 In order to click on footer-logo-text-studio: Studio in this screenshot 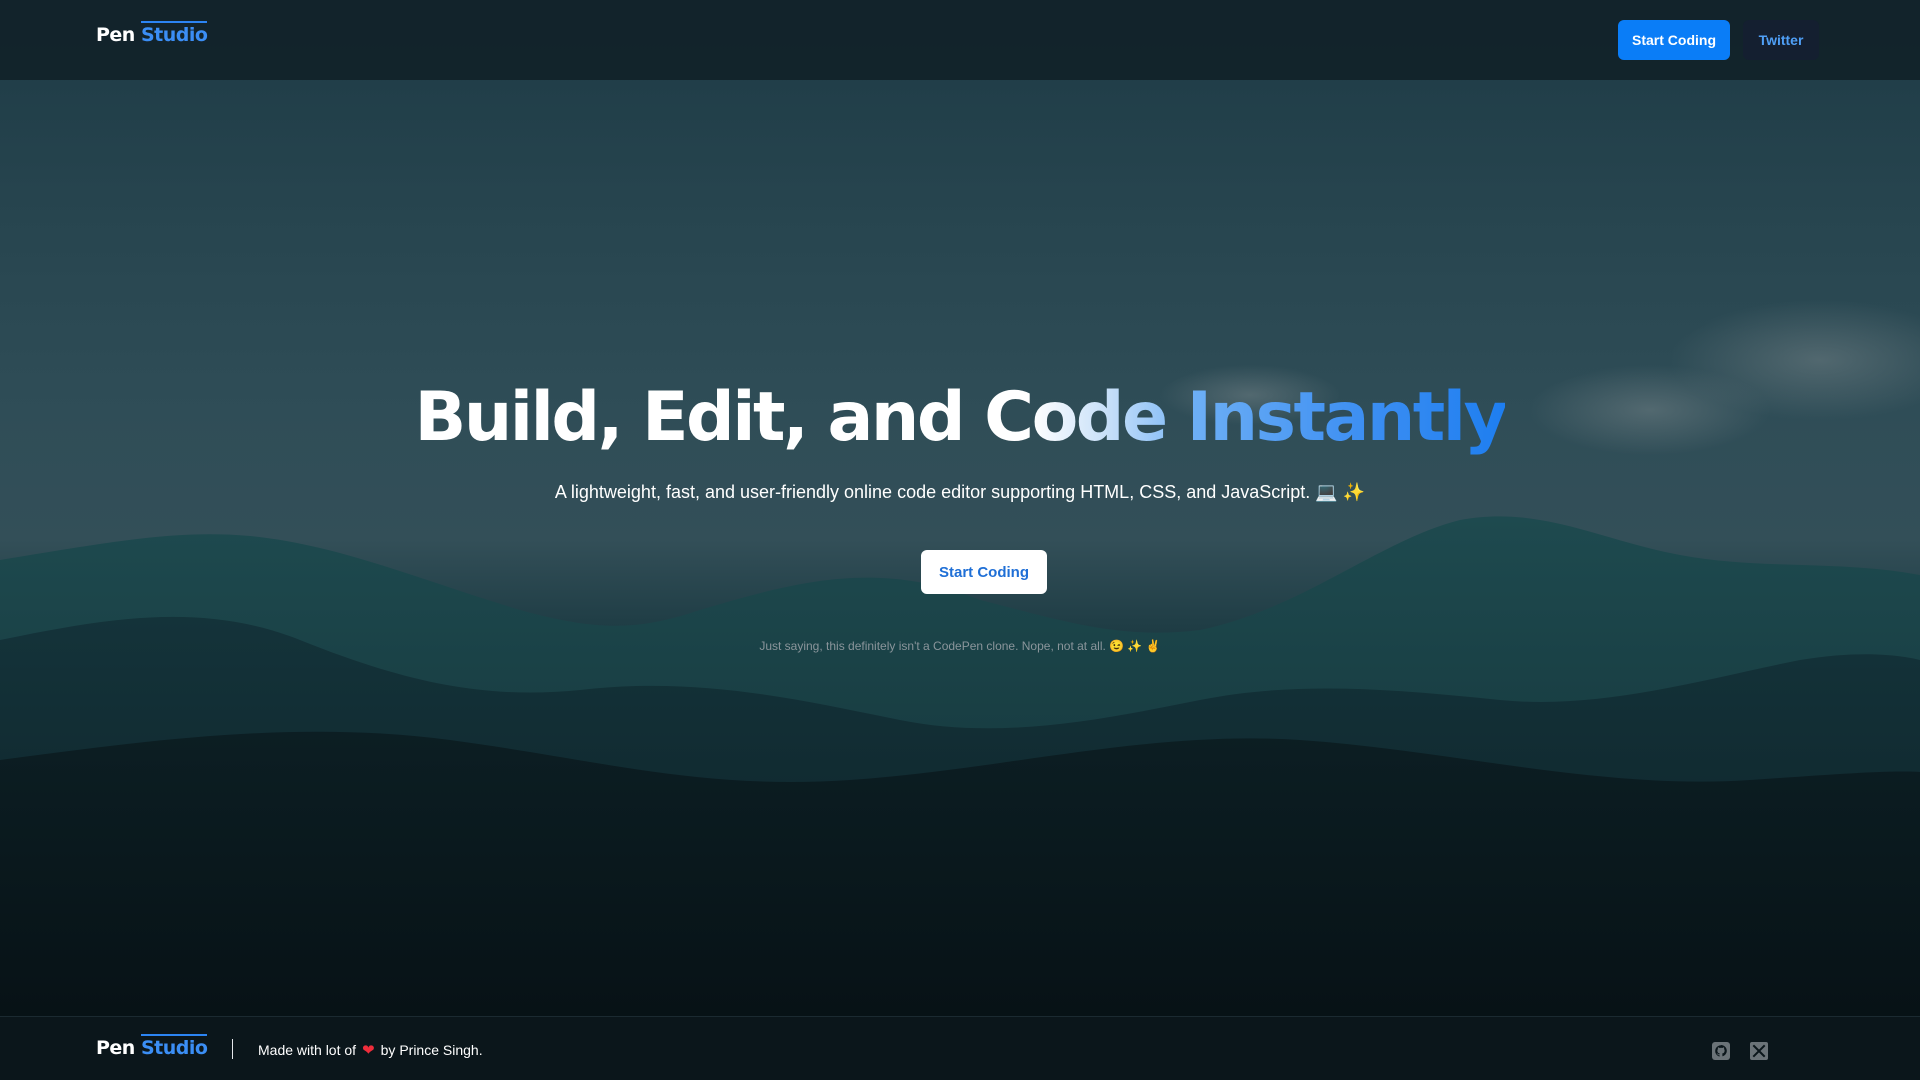, I will do `click(174, 1048)`.